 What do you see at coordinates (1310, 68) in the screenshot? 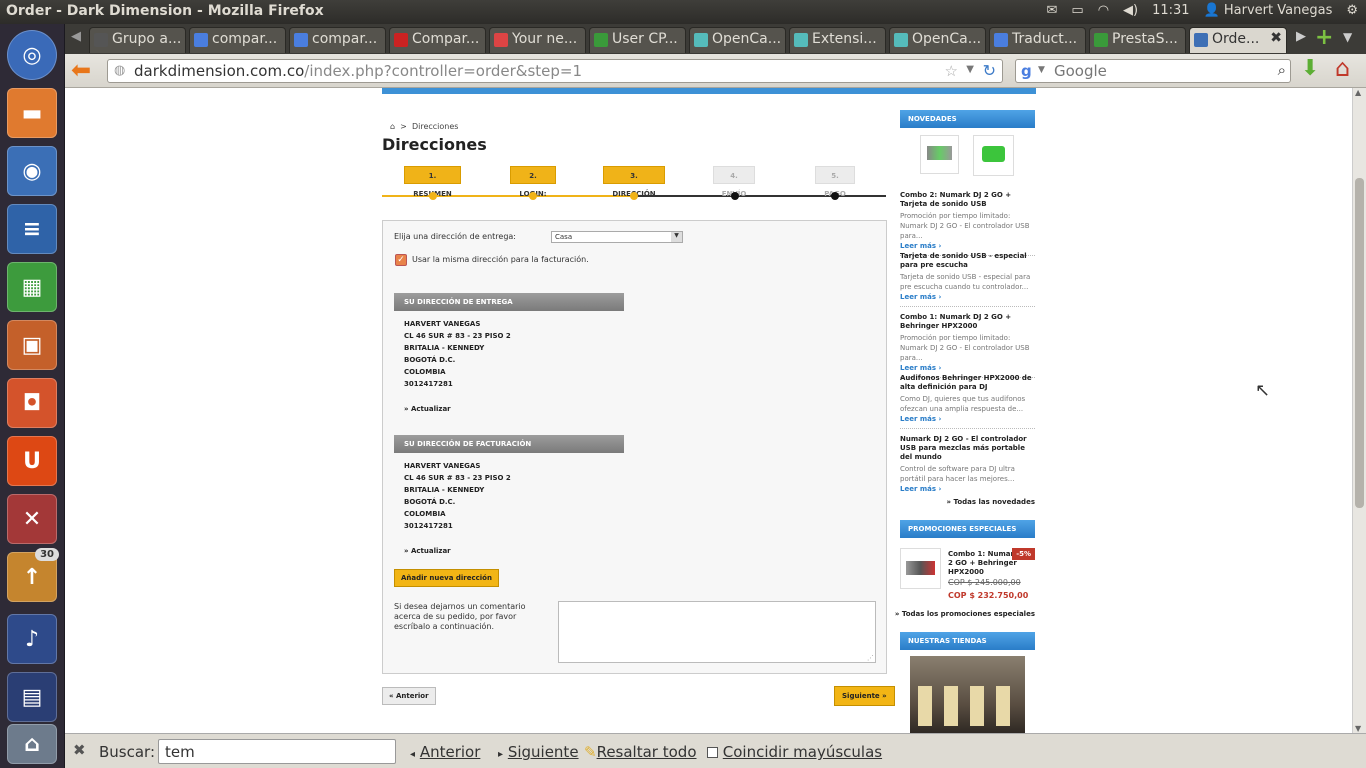
I see `downloads-icon: ⬇` at bounding box center [1310, 68].